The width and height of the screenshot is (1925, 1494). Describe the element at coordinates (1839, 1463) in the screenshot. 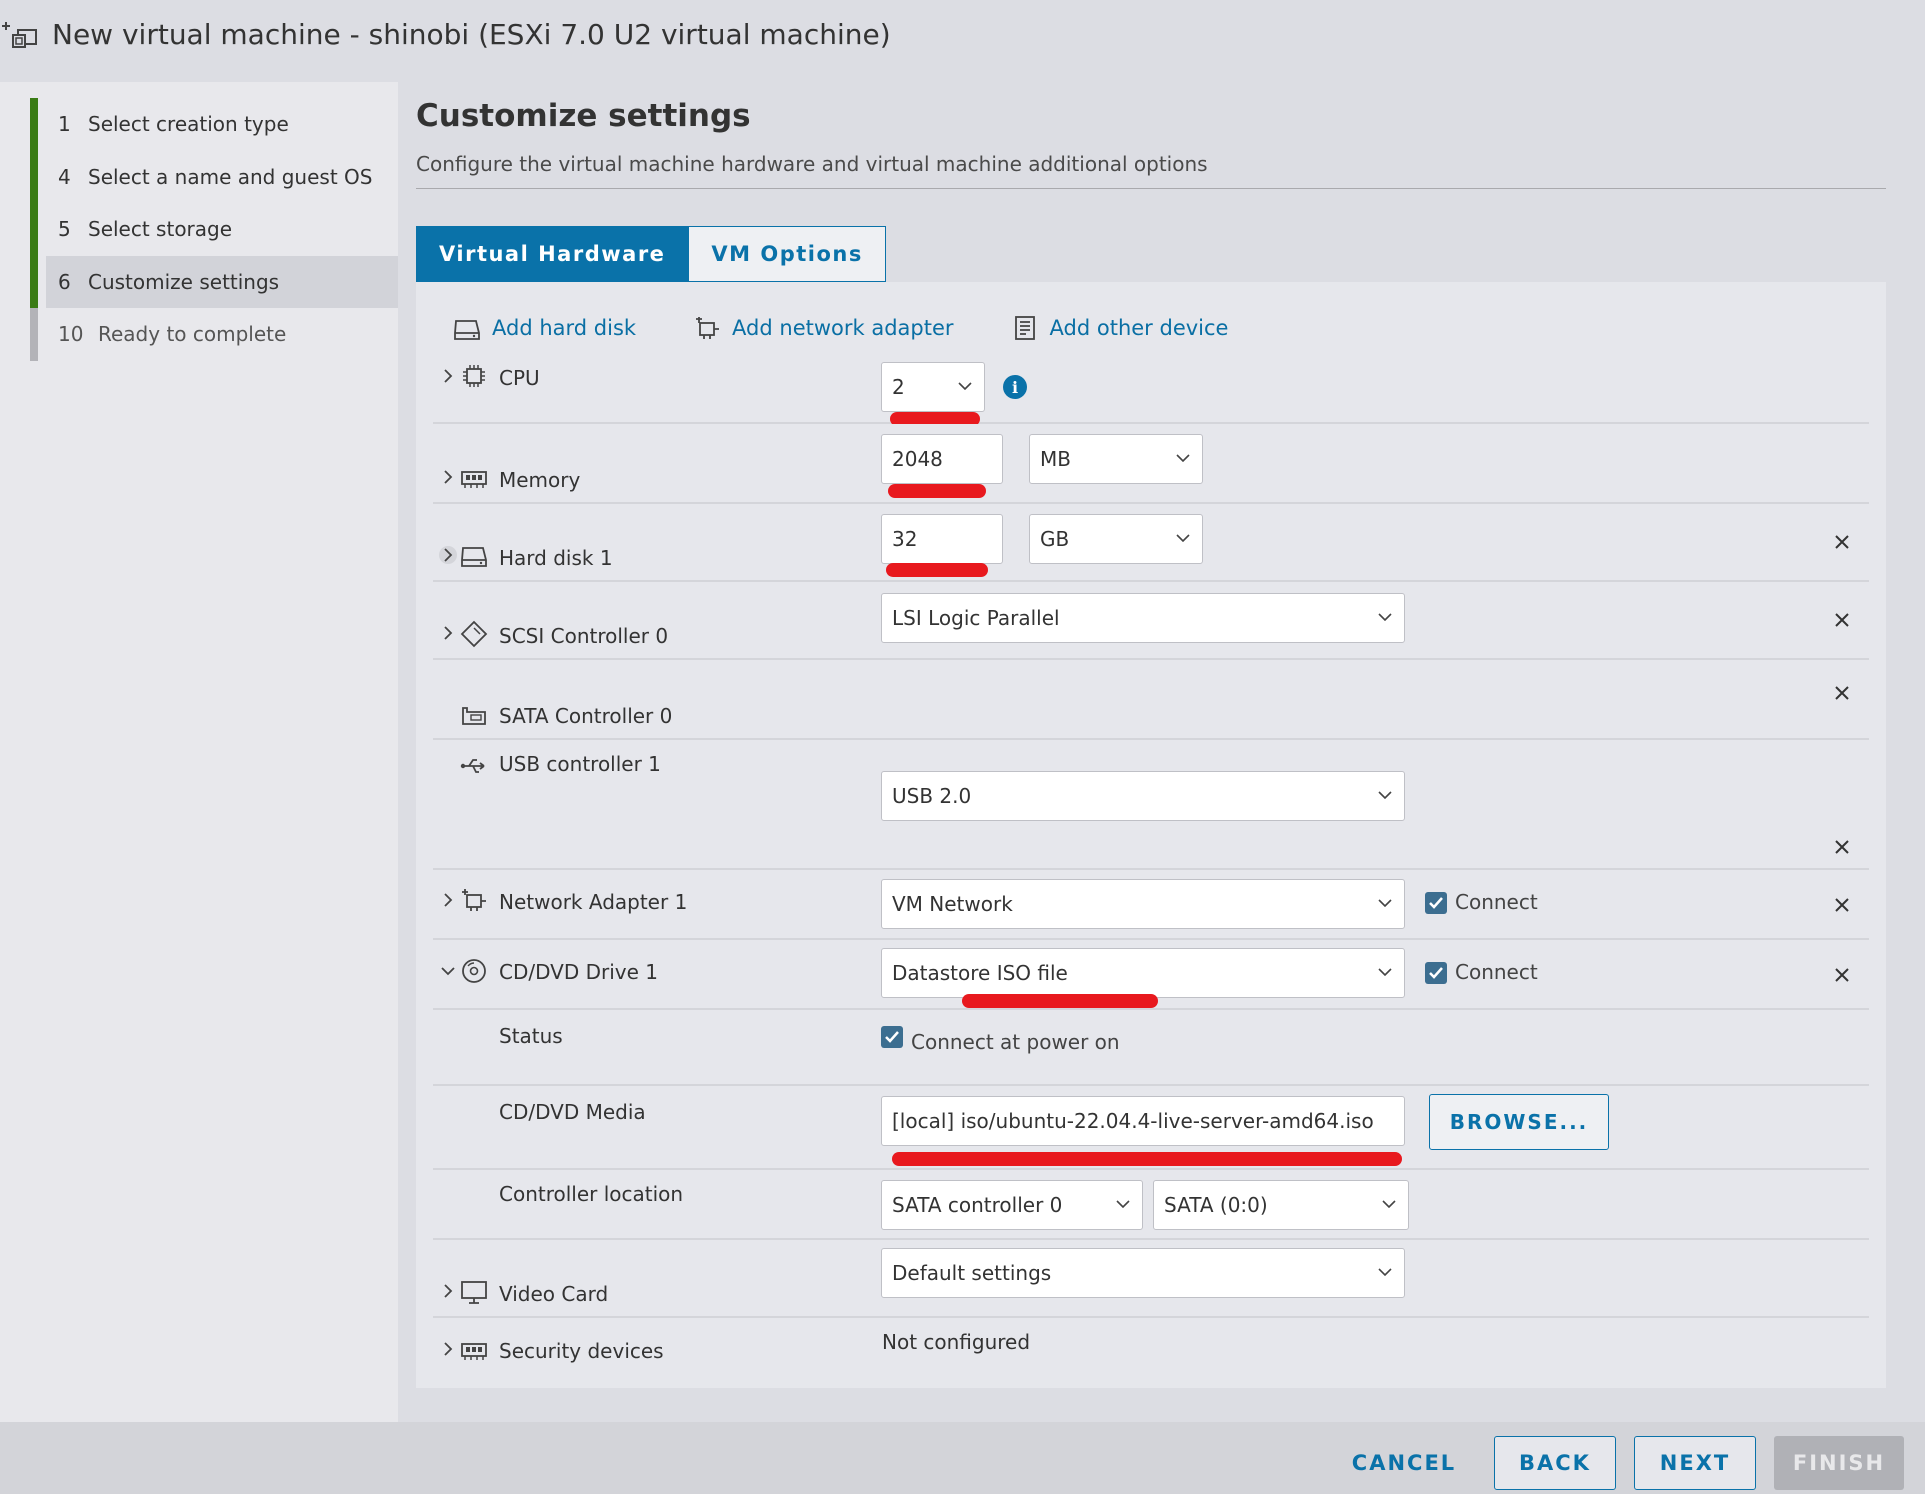

I see `finish-button: FINISH` at that location.